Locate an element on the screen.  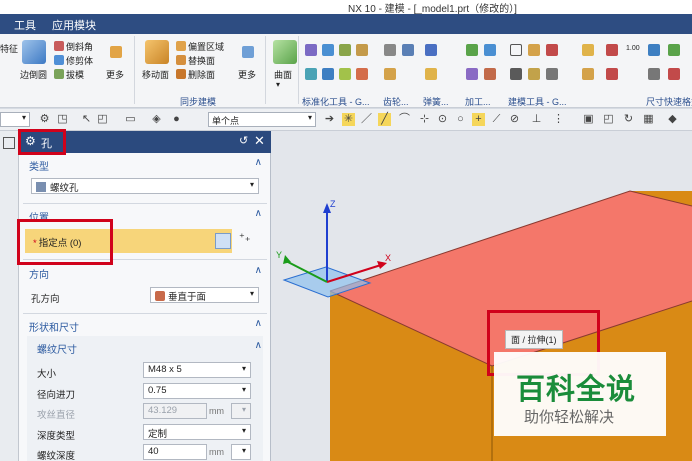
sphere-icon: ● is located at coordinates (176, 119).